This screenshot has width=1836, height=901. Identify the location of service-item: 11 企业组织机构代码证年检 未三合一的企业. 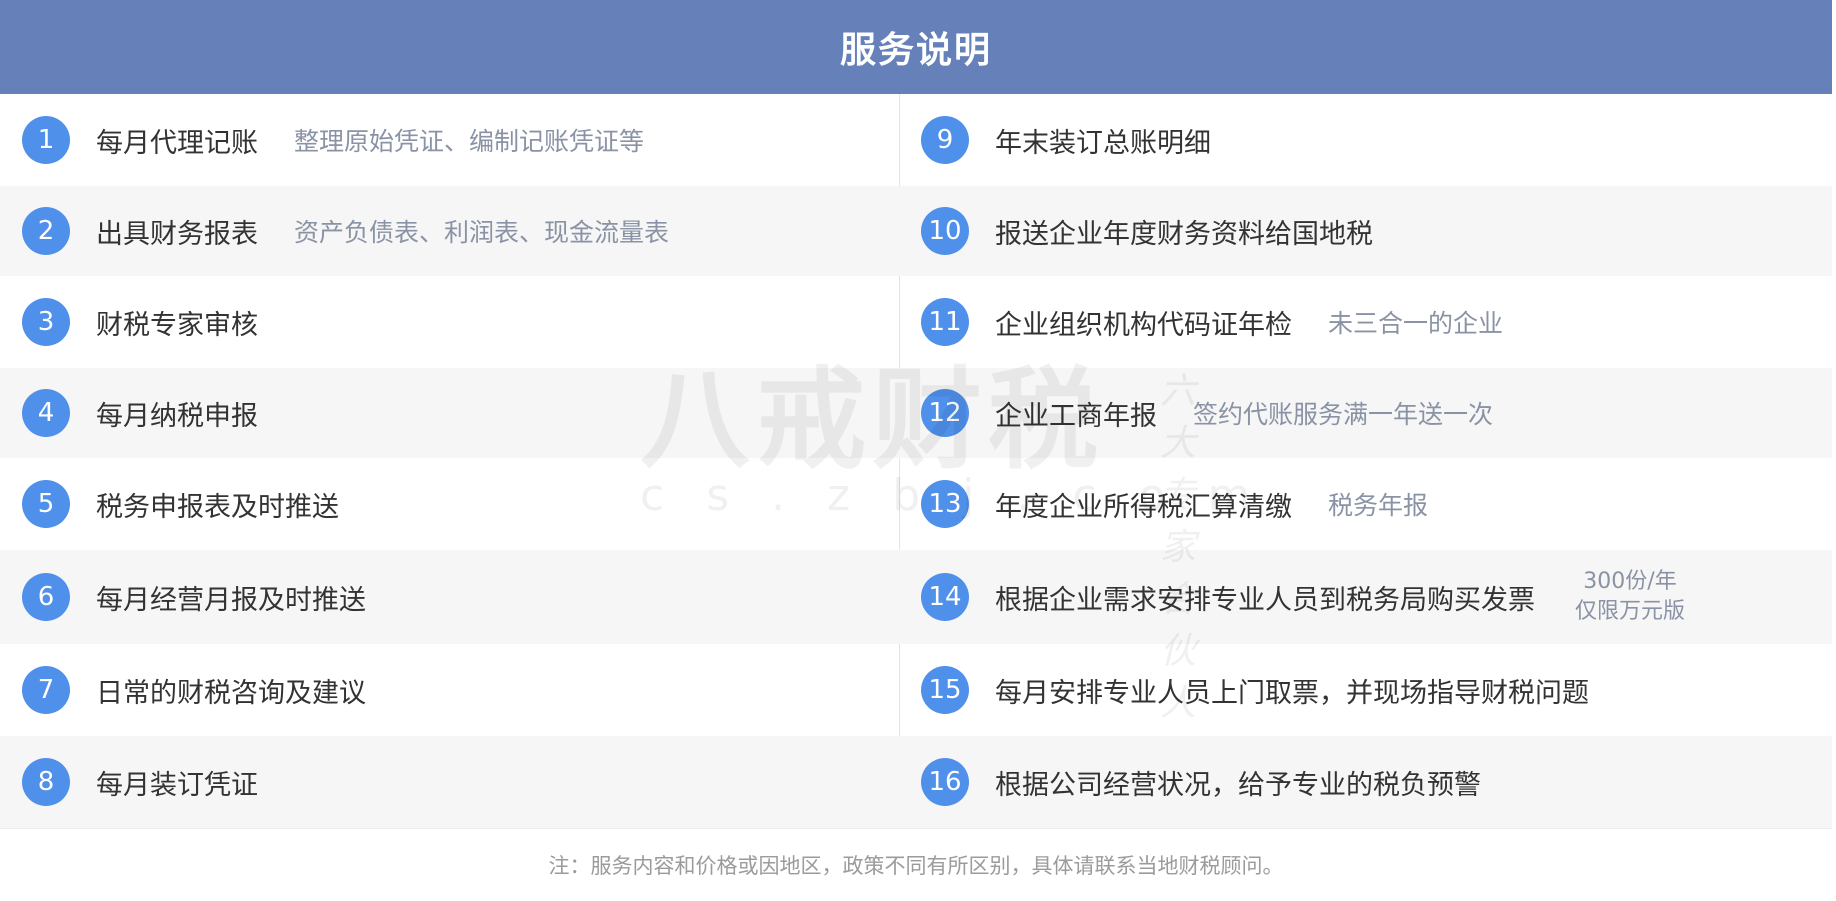
(1365, 322).